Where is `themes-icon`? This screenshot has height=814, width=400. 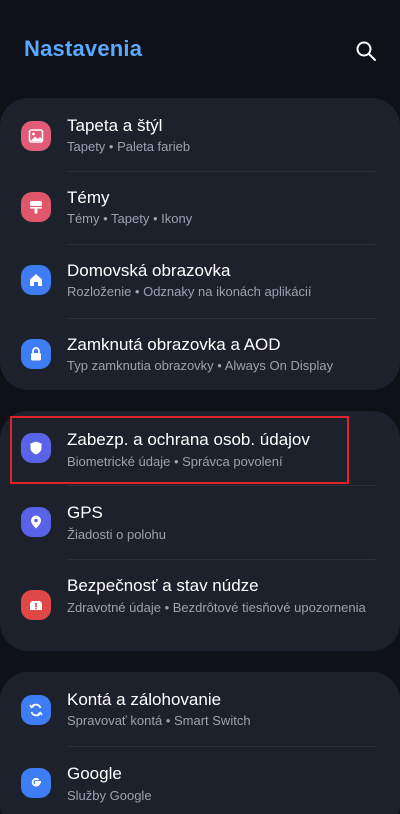
themes-icon is located at coordinates (36, 207).